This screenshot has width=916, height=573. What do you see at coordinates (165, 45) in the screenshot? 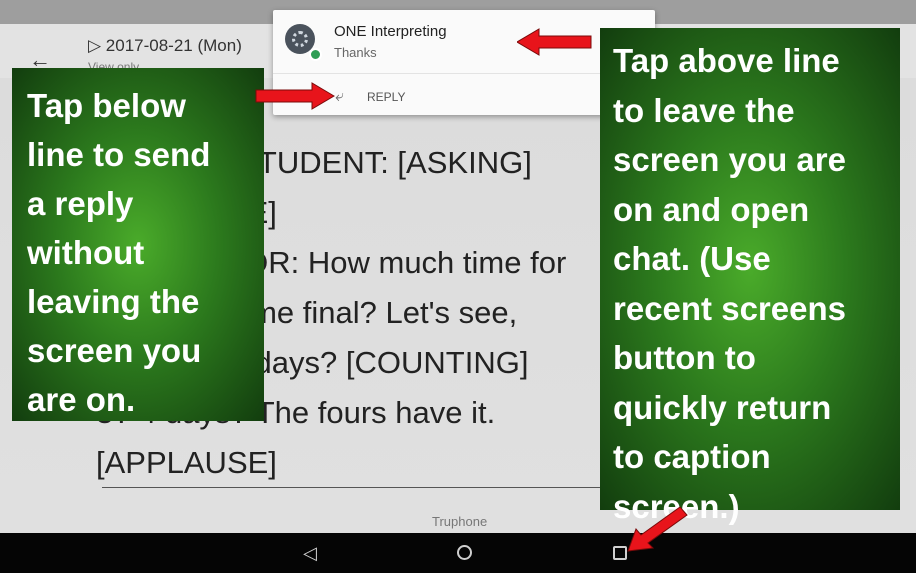
I see `session-date: ▷ 2017-08-21 (Mon)` at bounding box center [165, 45].